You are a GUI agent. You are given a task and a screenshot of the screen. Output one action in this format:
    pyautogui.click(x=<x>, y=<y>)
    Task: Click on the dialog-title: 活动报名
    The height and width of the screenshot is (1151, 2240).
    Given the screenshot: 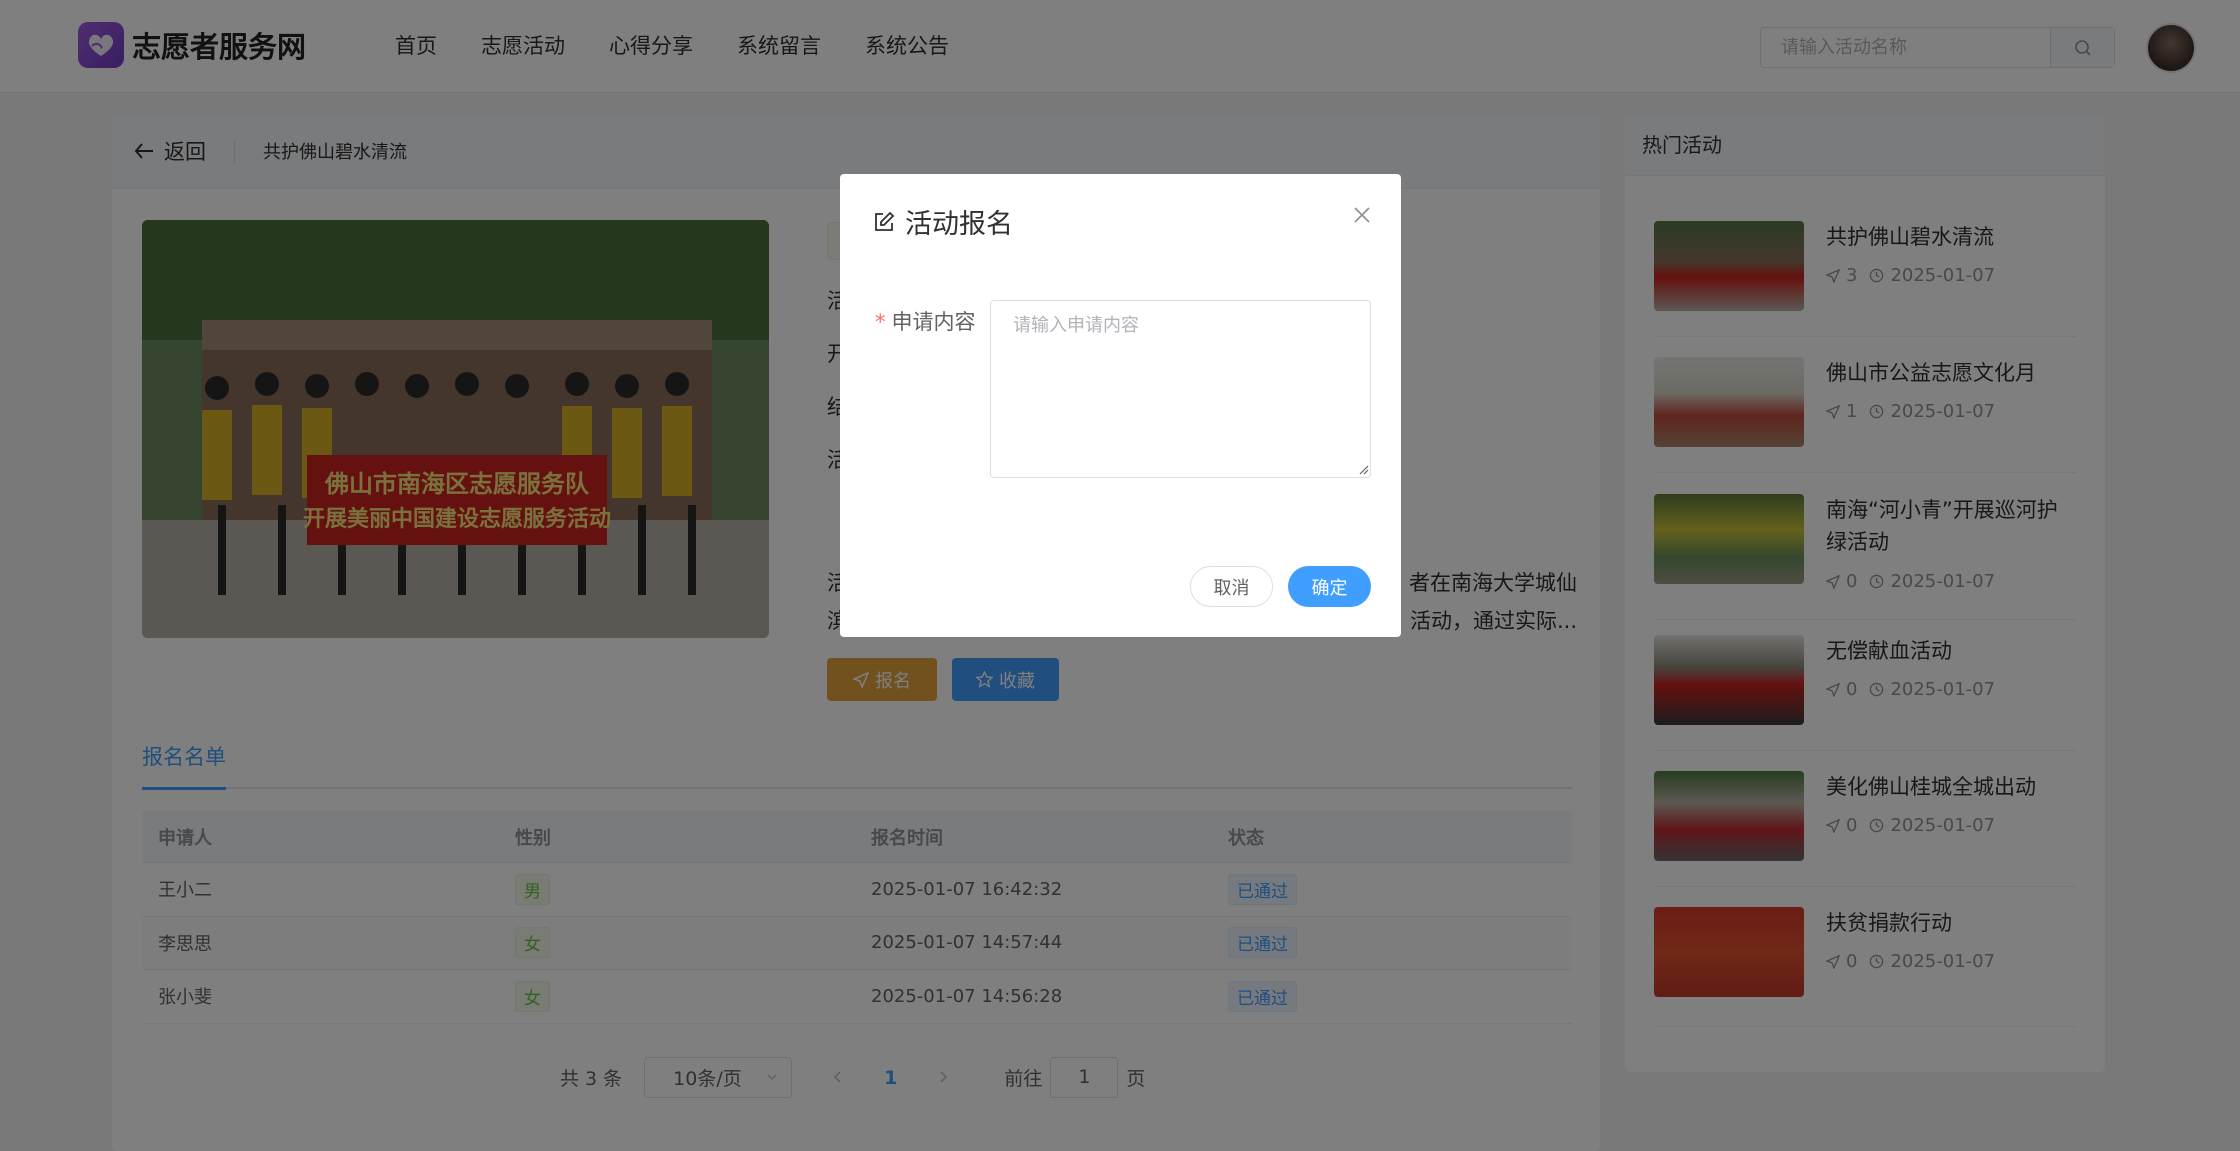 What is the action you would take?
    pyautogui.click(x=943, y=221)
    